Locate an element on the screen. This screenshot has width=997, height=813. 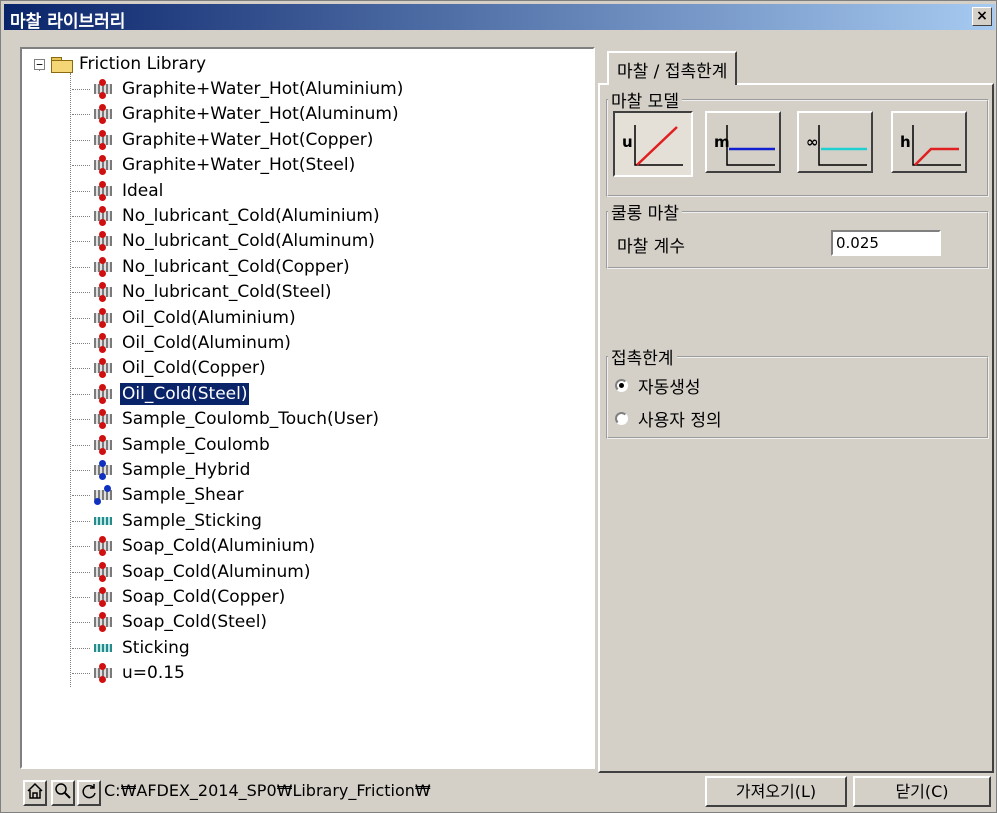
tree-item: Sticking is located at coordinates (132, 648).